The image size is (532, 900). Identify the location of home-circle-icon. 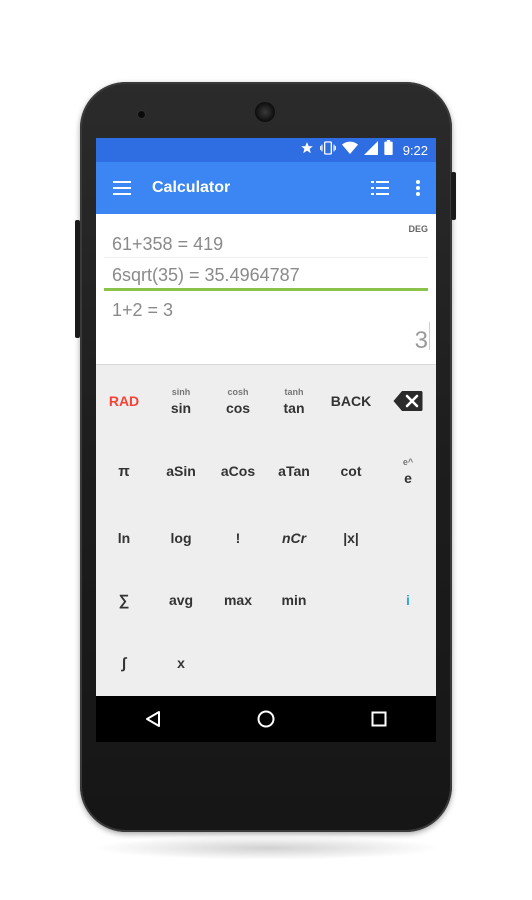
(266, 719).